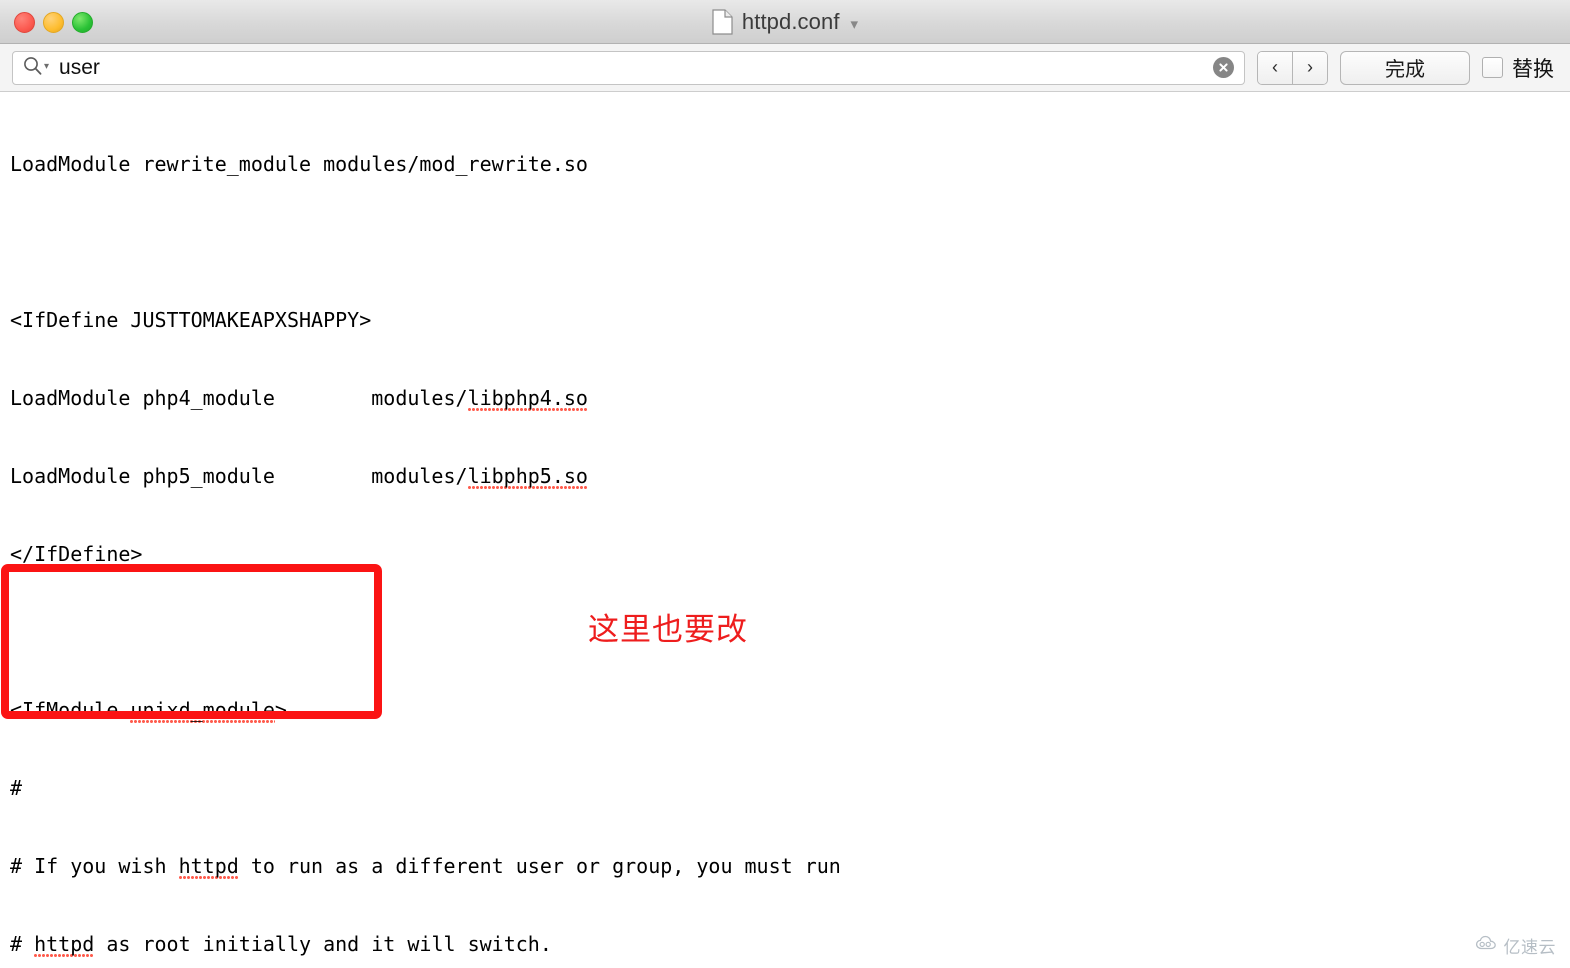 This screenshot has width=1570, height=968. Describe the element at coordinates (191, 320) in the screenshot. I see `code-line: <IfDefine JUSTTOMAKEAPXSHAPPY>` at that location.